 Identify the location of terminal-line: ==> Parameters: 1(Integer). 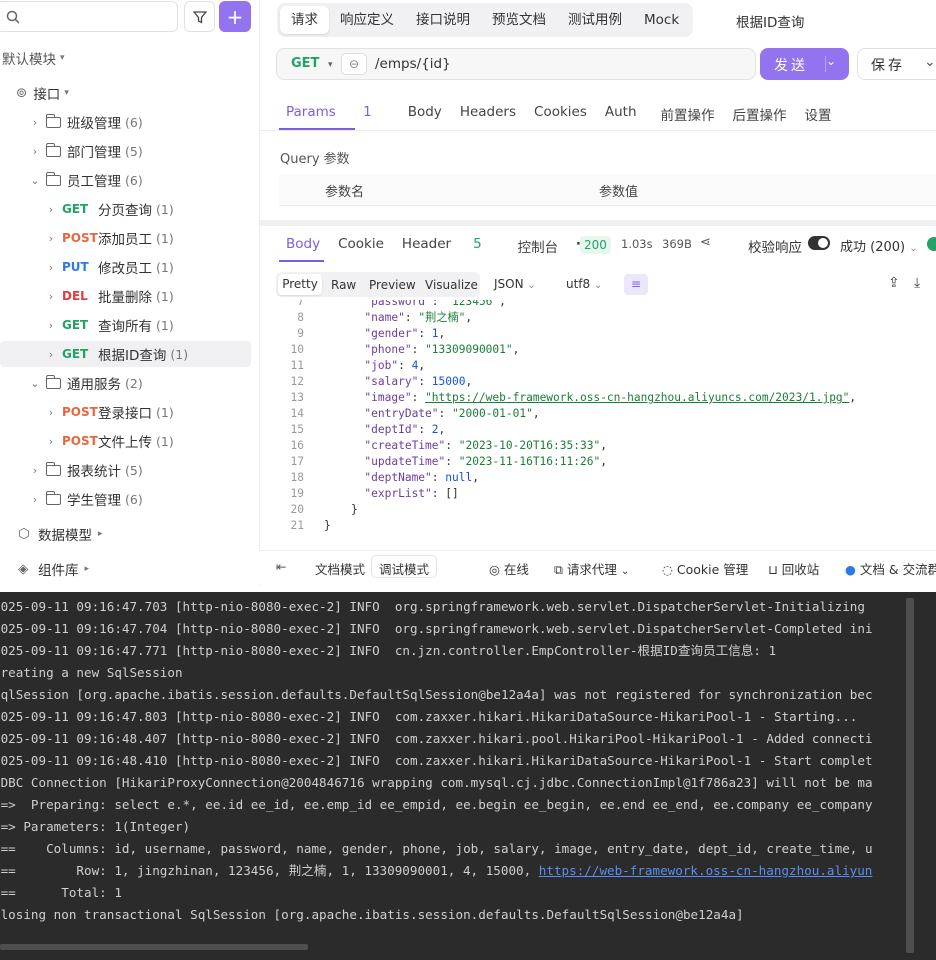
(95, 826).